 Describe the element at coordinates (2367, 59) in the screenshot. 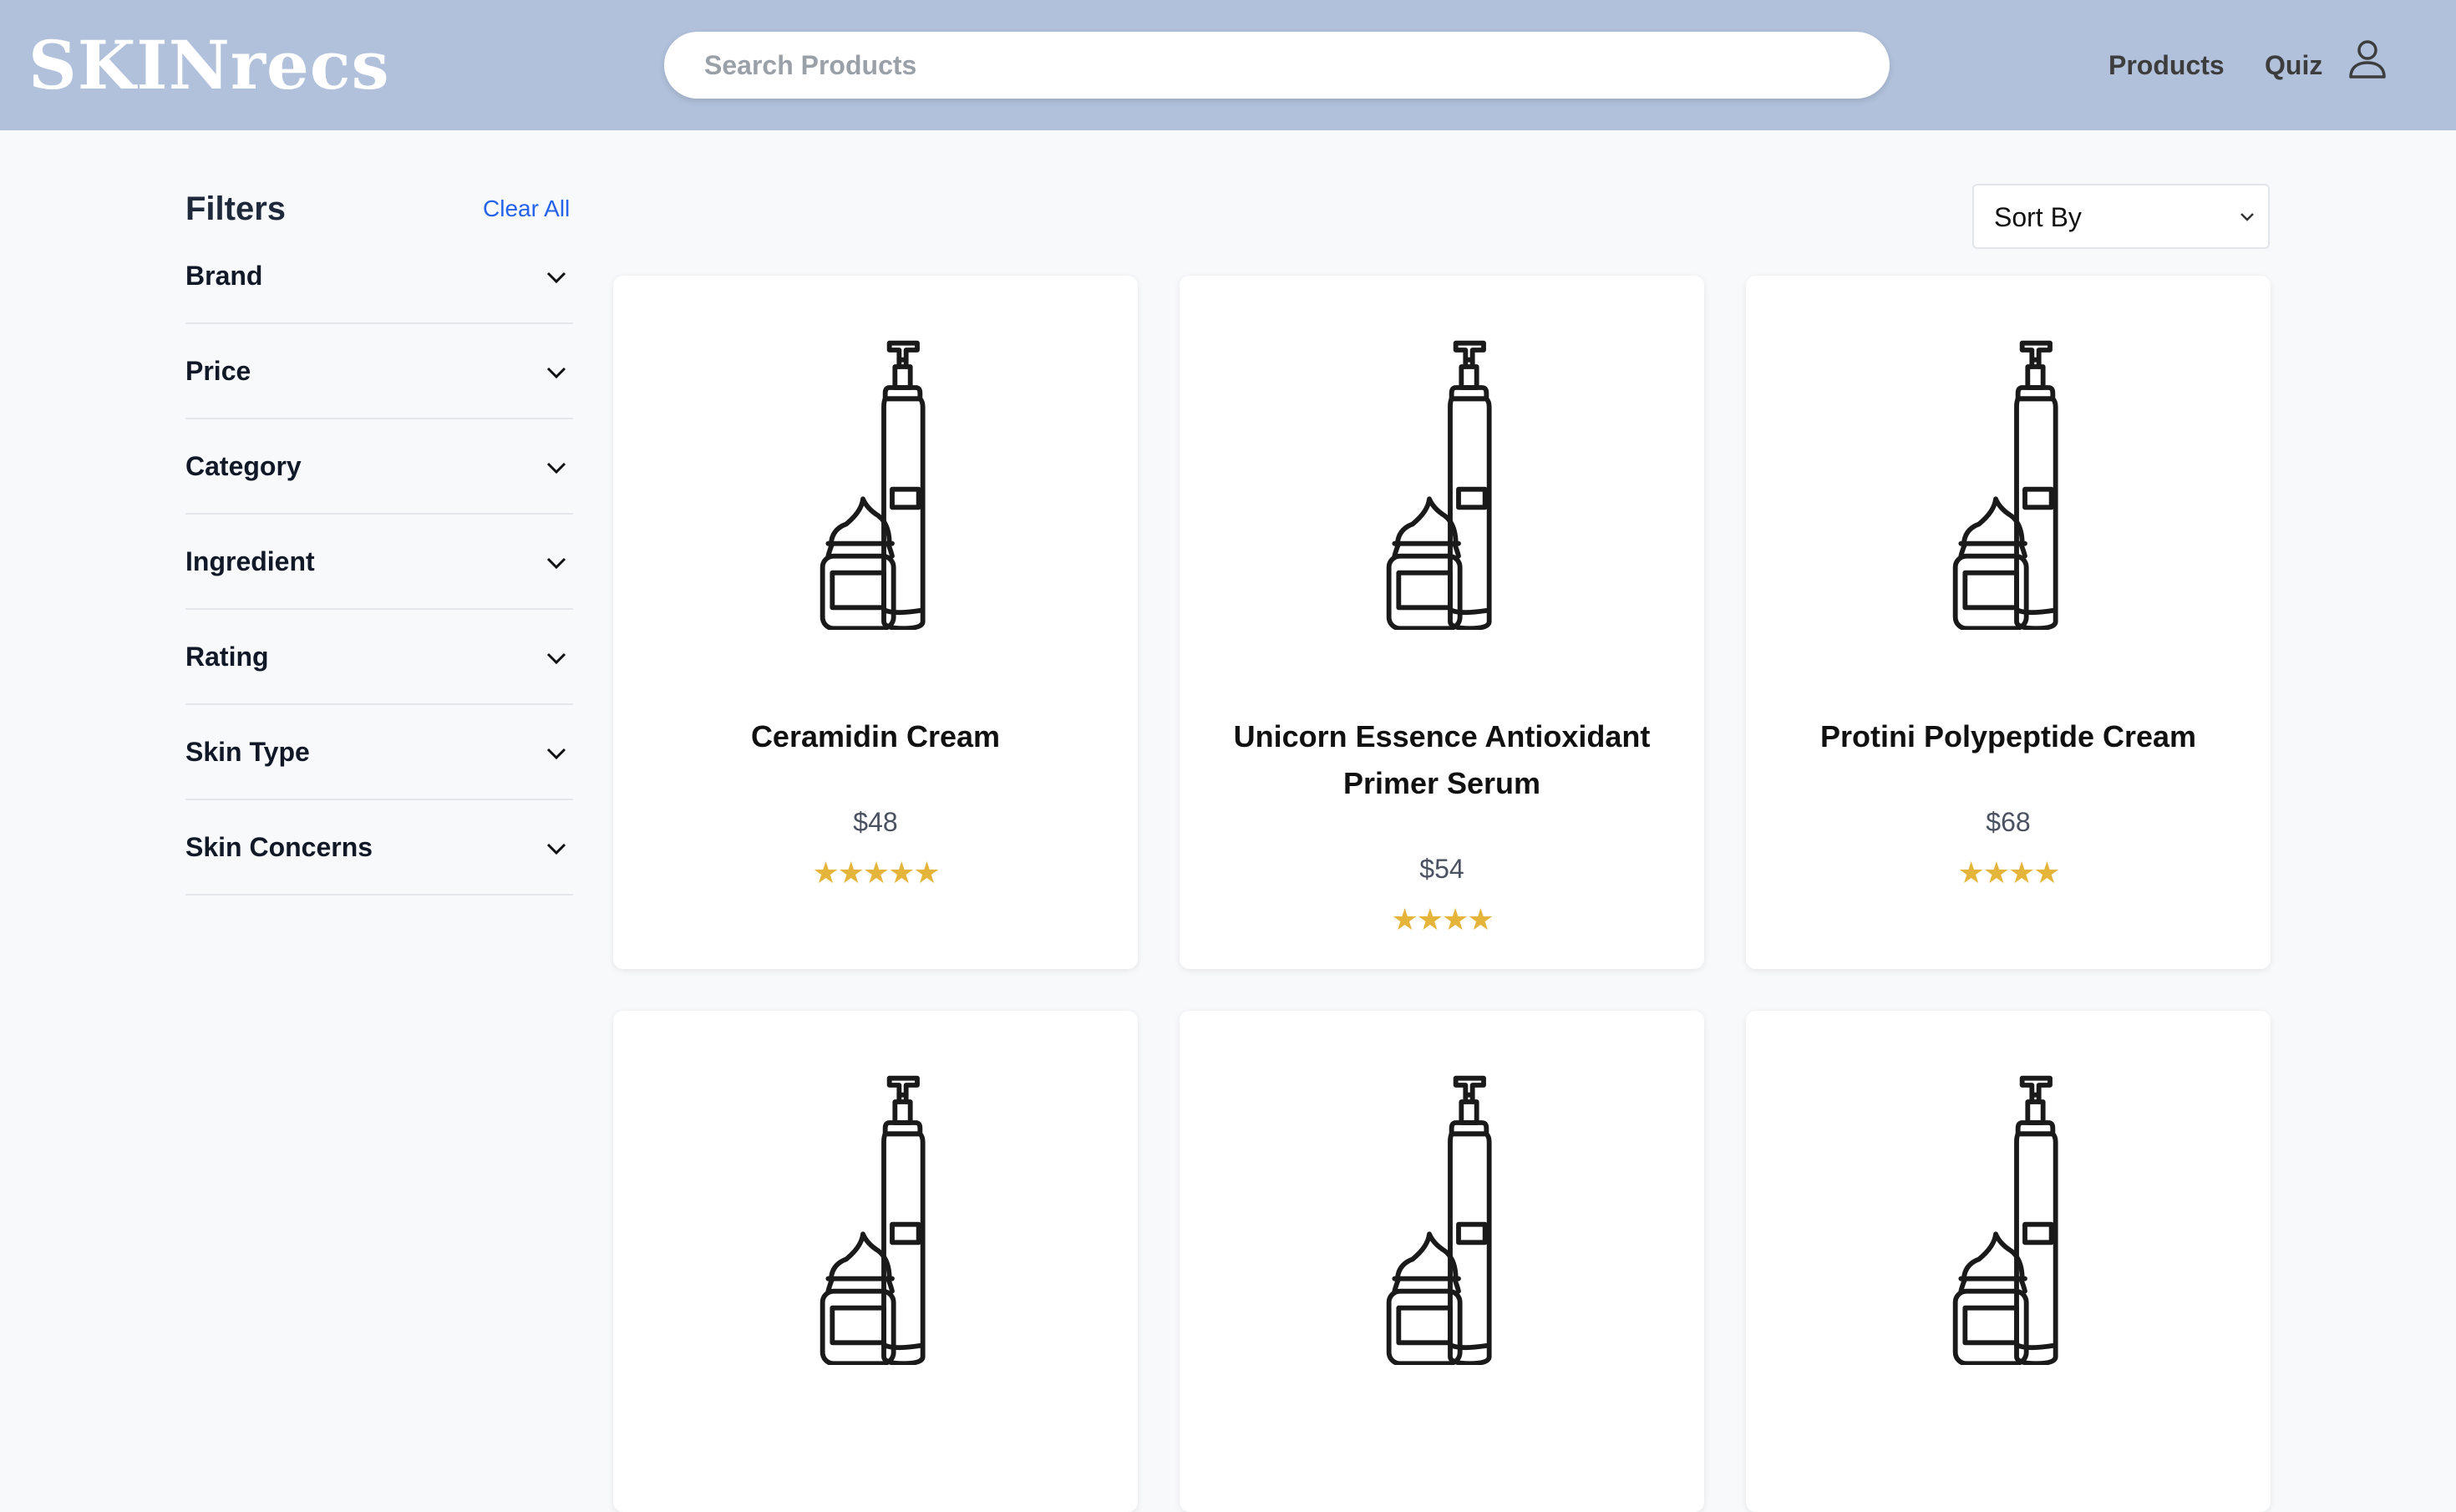

I see `user-icon` at that location.